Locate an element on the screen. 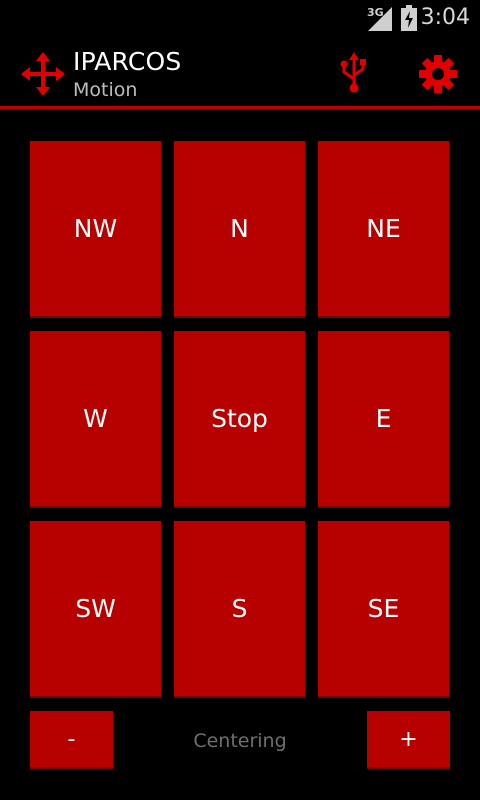 This screenshot has height=800, width=480. battery-charging-icon is located at coordinates (409, 18).